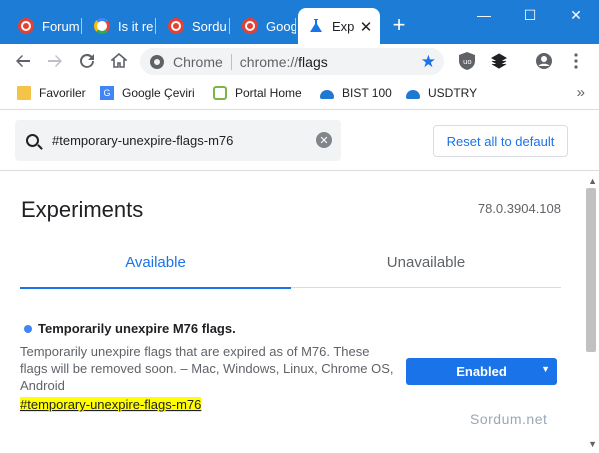 This screenshot has height=453, width=599. Describe the element at coordinates (61, 26) in the screenshot. I see `tab-title: Forum` at that location.